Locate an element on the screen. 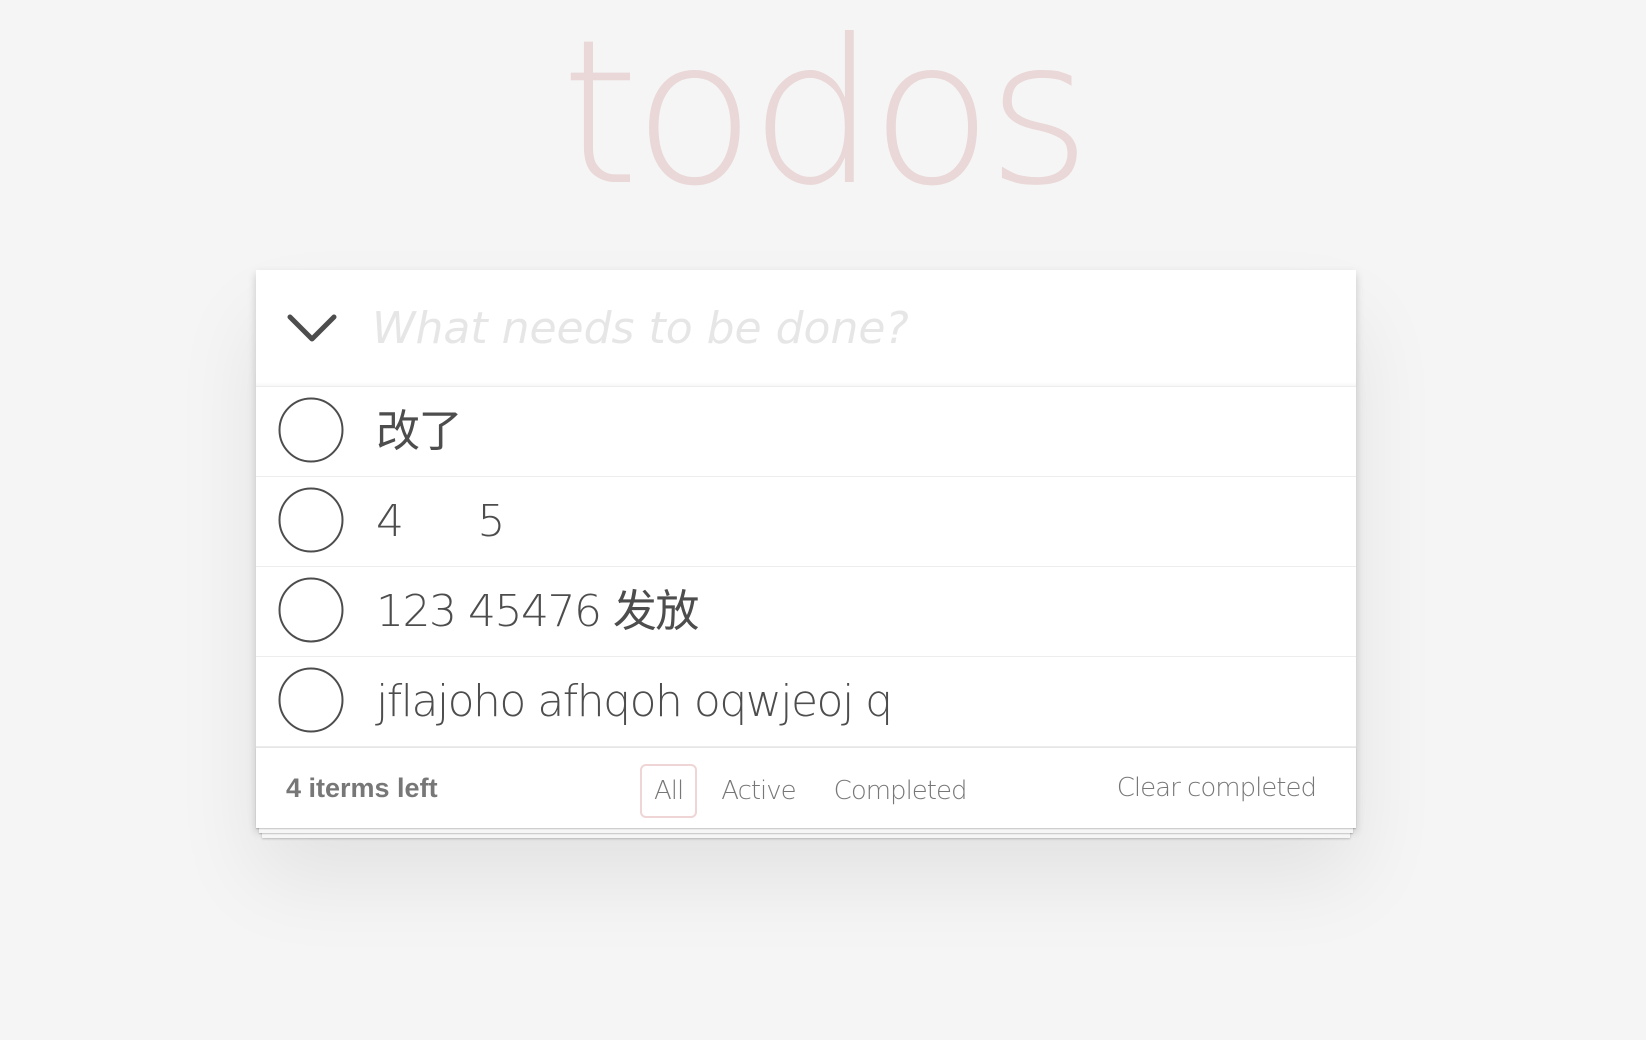  filter-item: Active is located at coordinates (758, 791).